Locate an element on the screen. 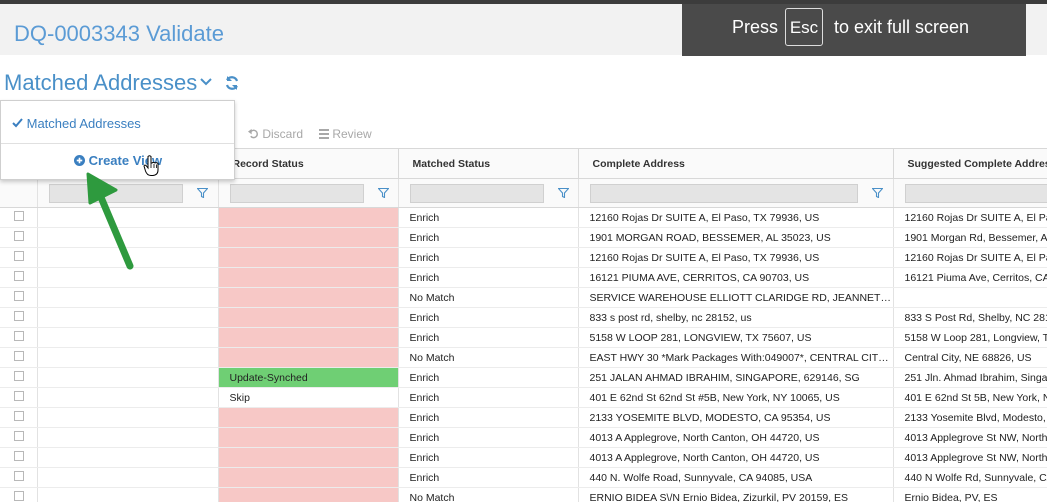 The width and height of the screenshot is (1047, 502). fullscreen-exit-text: to exit full screen is located at coordinates (901, 27).